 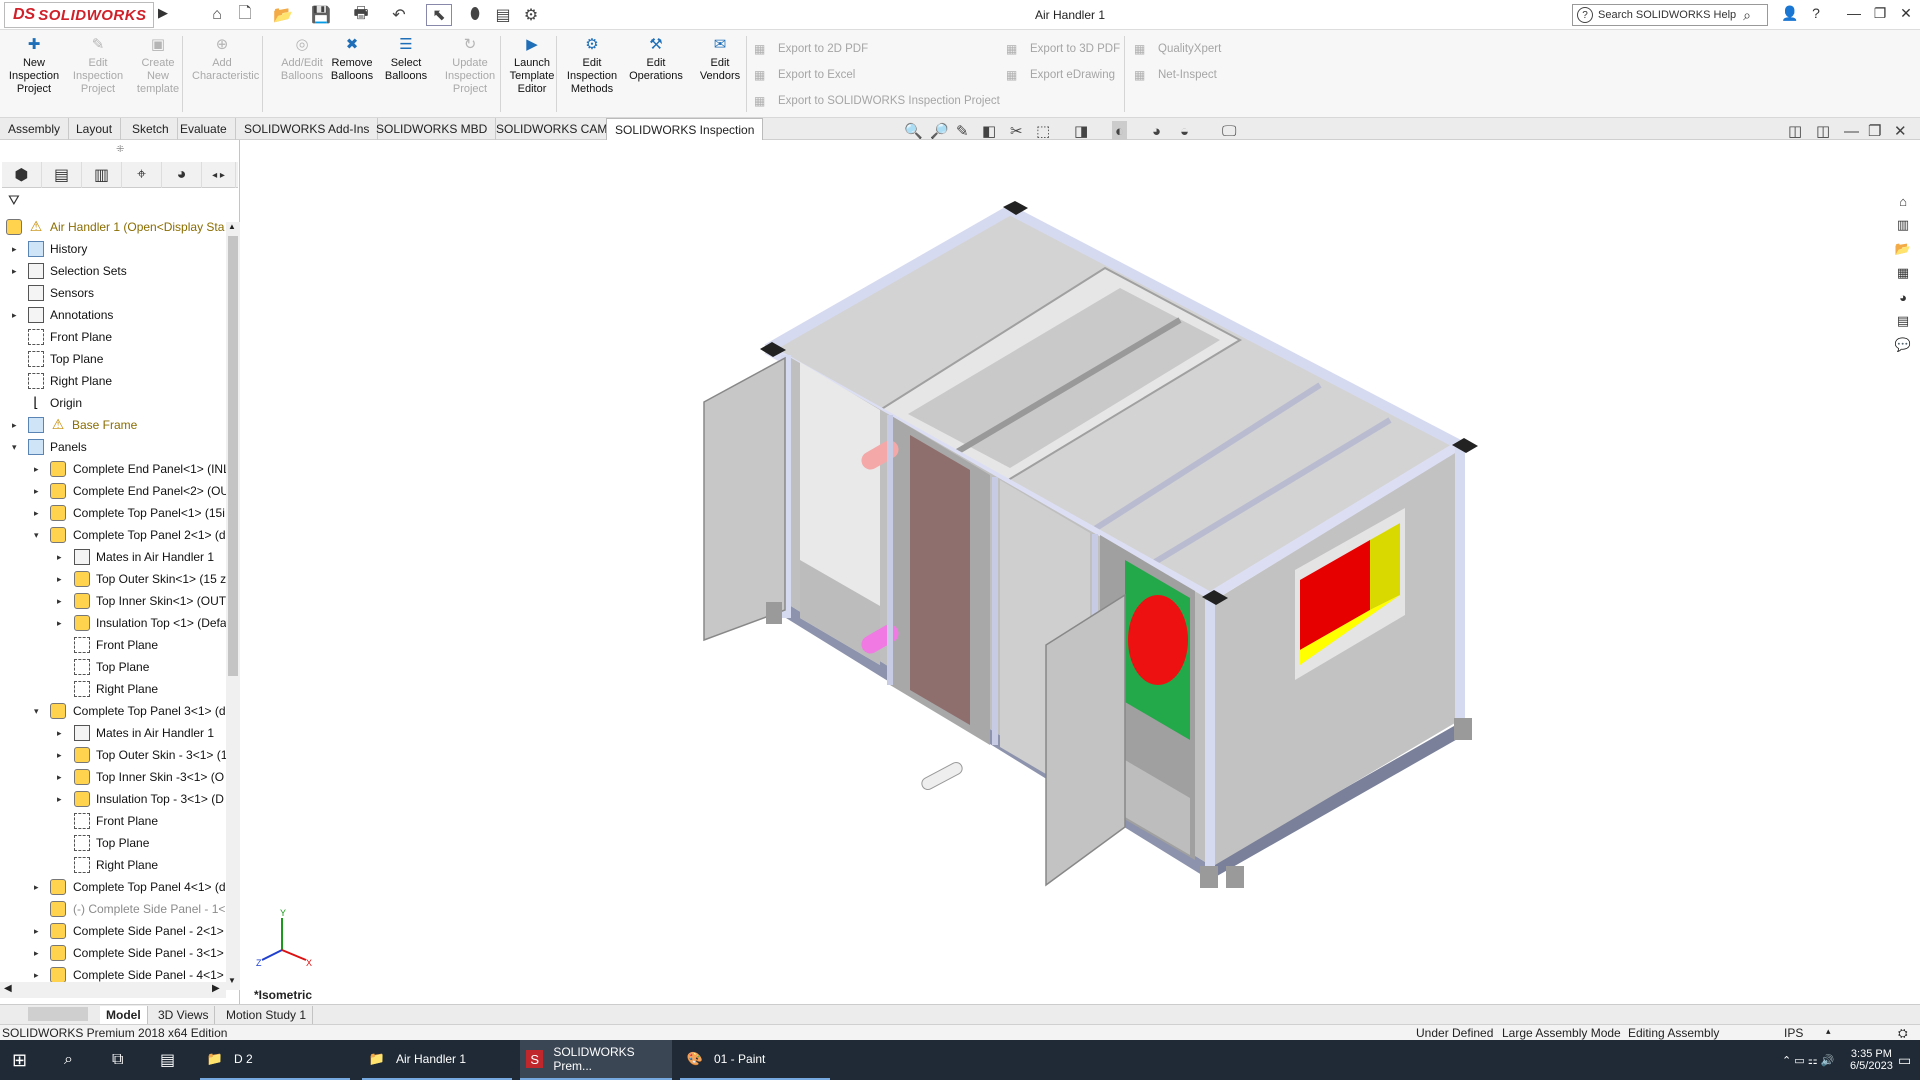 What do you see at coordinates (58, 1014) in the screenshot?
I see `tab-scroll-arrows` at bounding box center [58, 1014].